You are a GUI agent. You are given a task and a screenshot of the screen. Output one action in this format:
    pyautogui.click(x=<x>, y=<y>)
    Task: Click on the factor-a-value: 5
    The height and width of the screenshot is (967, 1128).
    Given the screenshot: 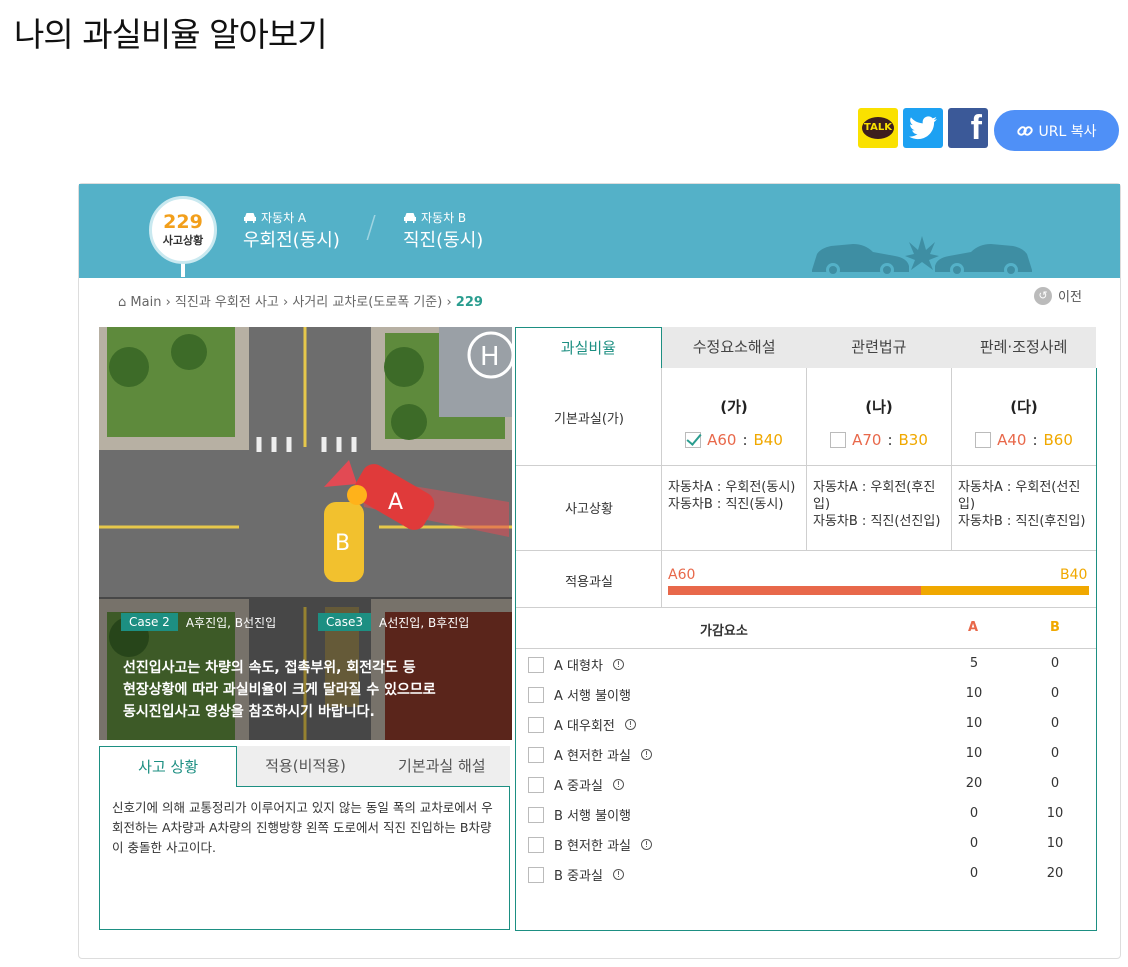 What is the action you would take?
    pyautogui.click(x=974, y=663)
    